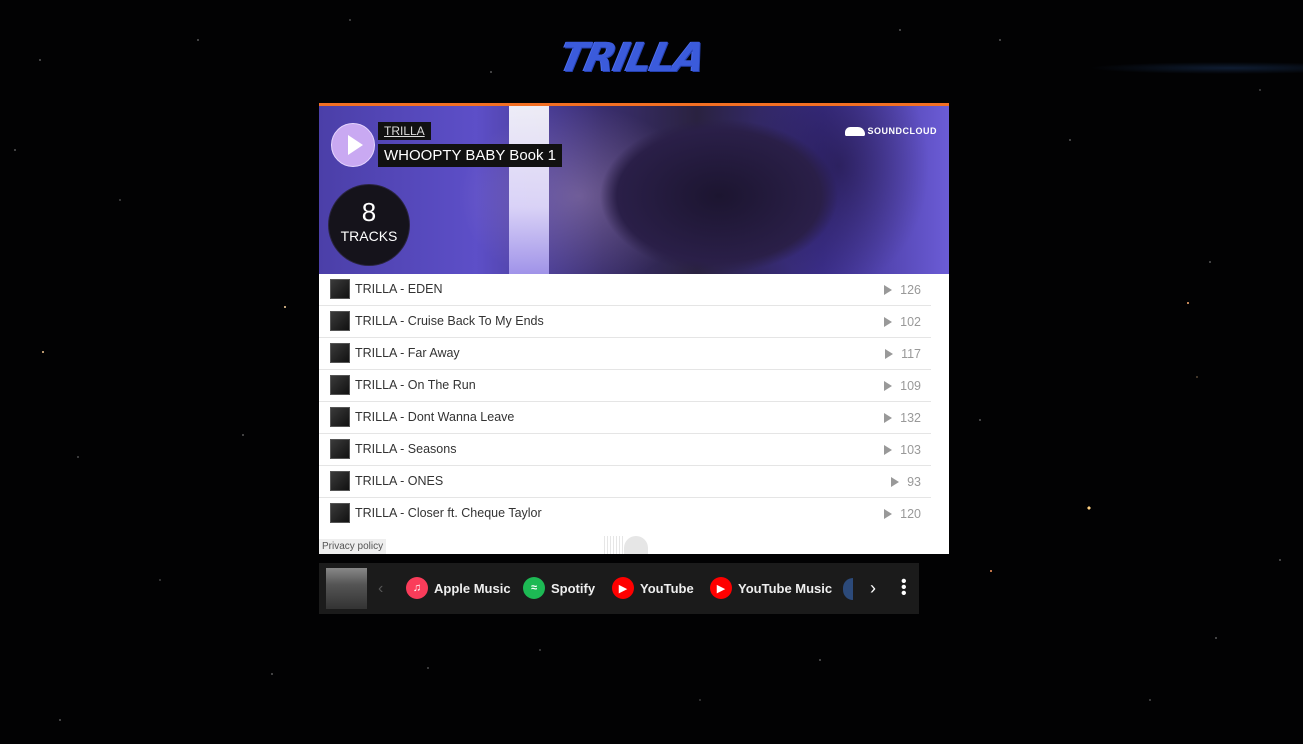 Image resolution: width=1303 pixels, height=744 pixels. I want to click on track-name: TRILLA - Far Away, so click(407, 353).